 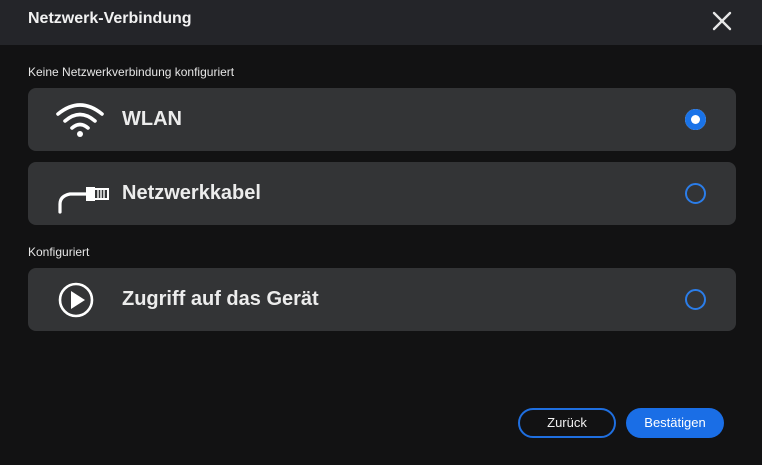 What do you see at coordinates (152, 119) in the screenshot?
I see `option-label-wlan: WLAN` at bounding box center [152, 119].